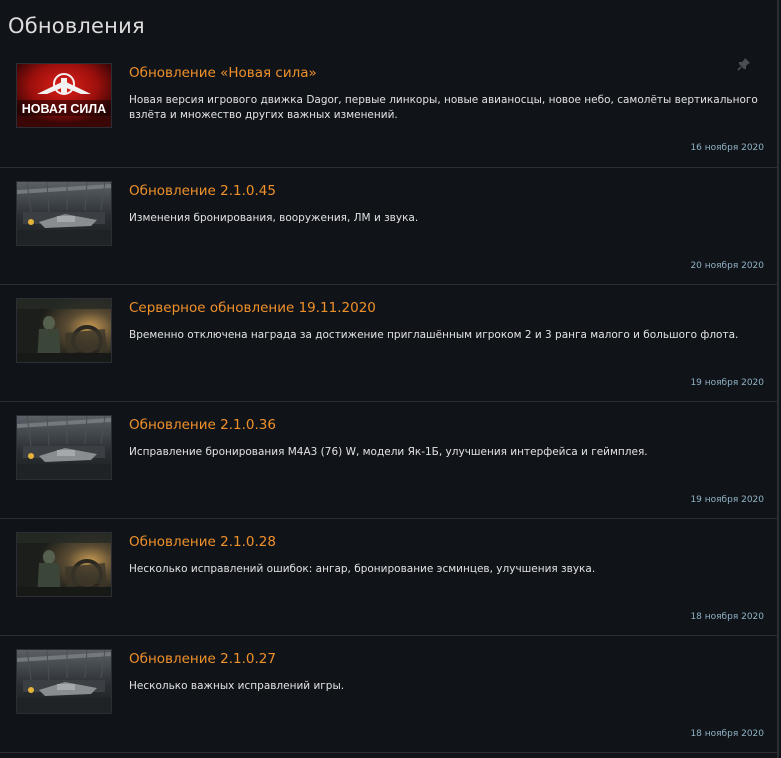 The image size is (781, 758). Describe the element at coordinates (202, 542) in the screenshot. I see `news-title: Обновление 2.1.0.28` at that location.